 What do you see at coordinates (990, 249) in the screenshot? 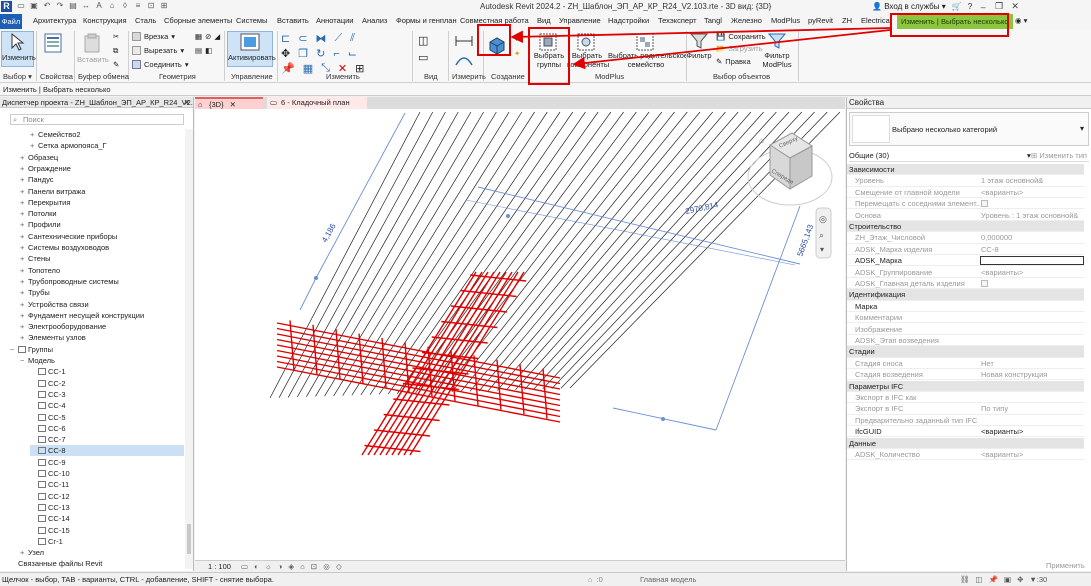
I see `property-value: СС-8` at bounding box center [990, 249].